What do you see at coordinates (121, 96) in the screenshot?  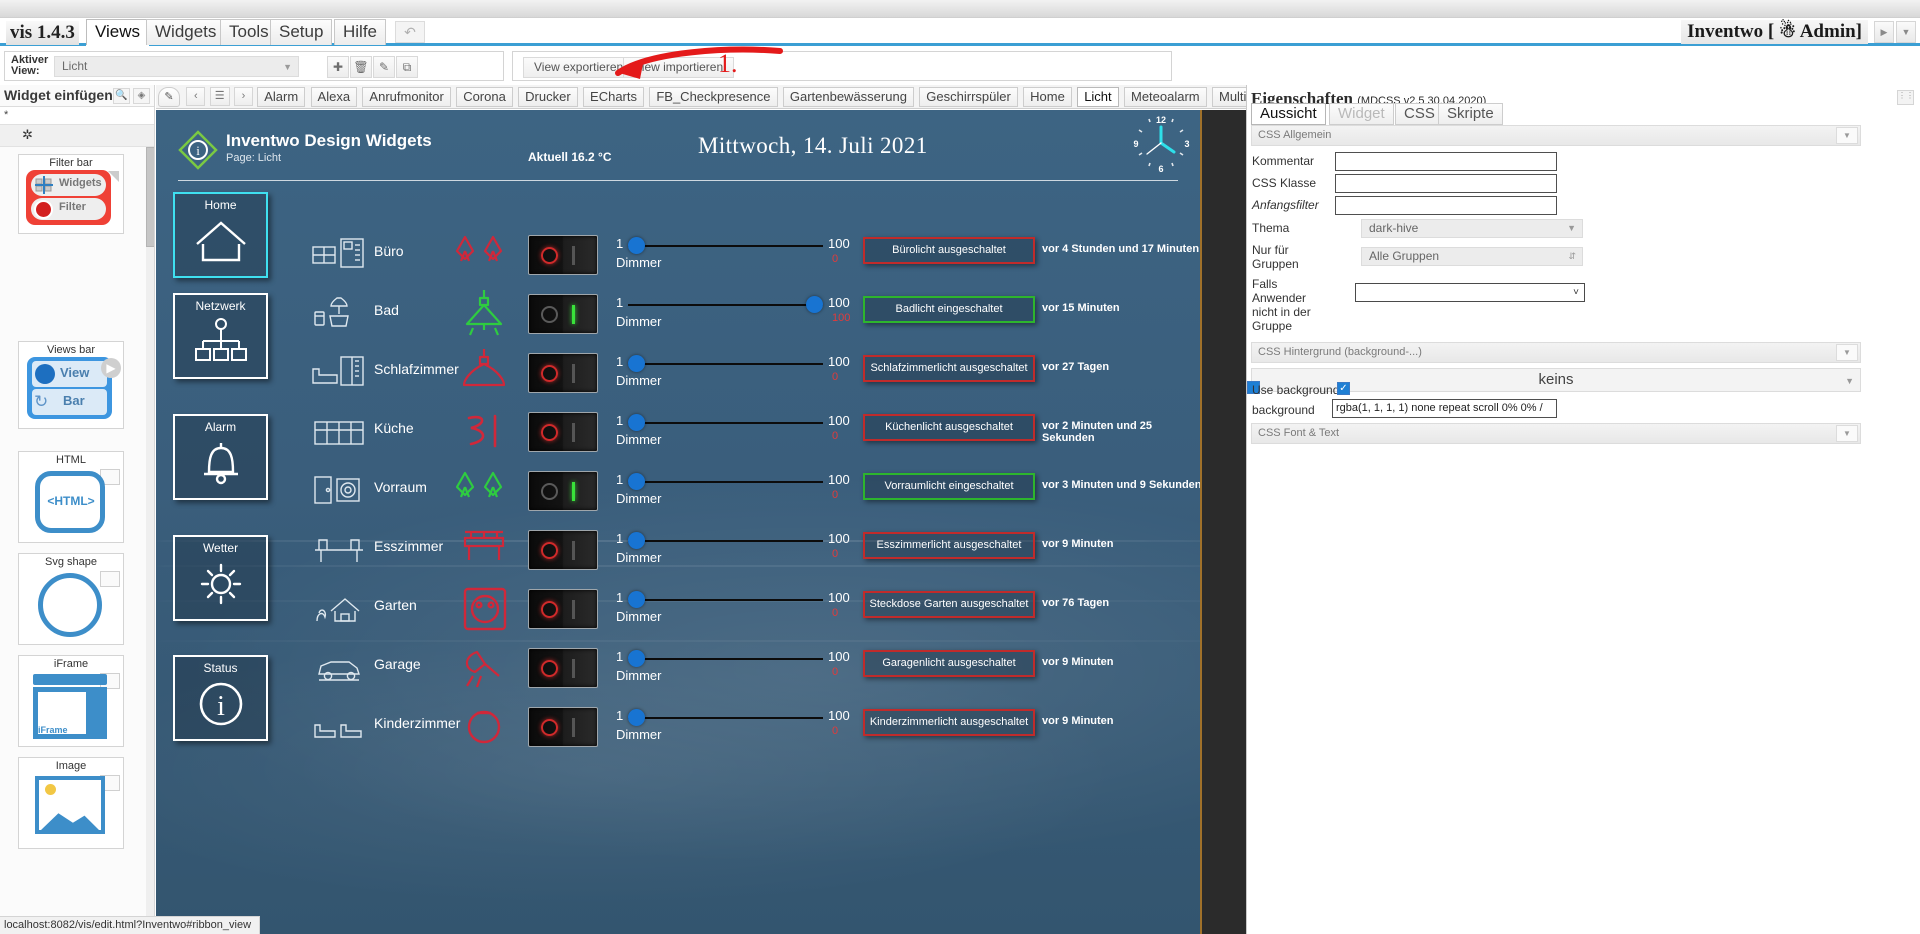 I see `search-icon: 🔍` at bounding box center [121, 96].